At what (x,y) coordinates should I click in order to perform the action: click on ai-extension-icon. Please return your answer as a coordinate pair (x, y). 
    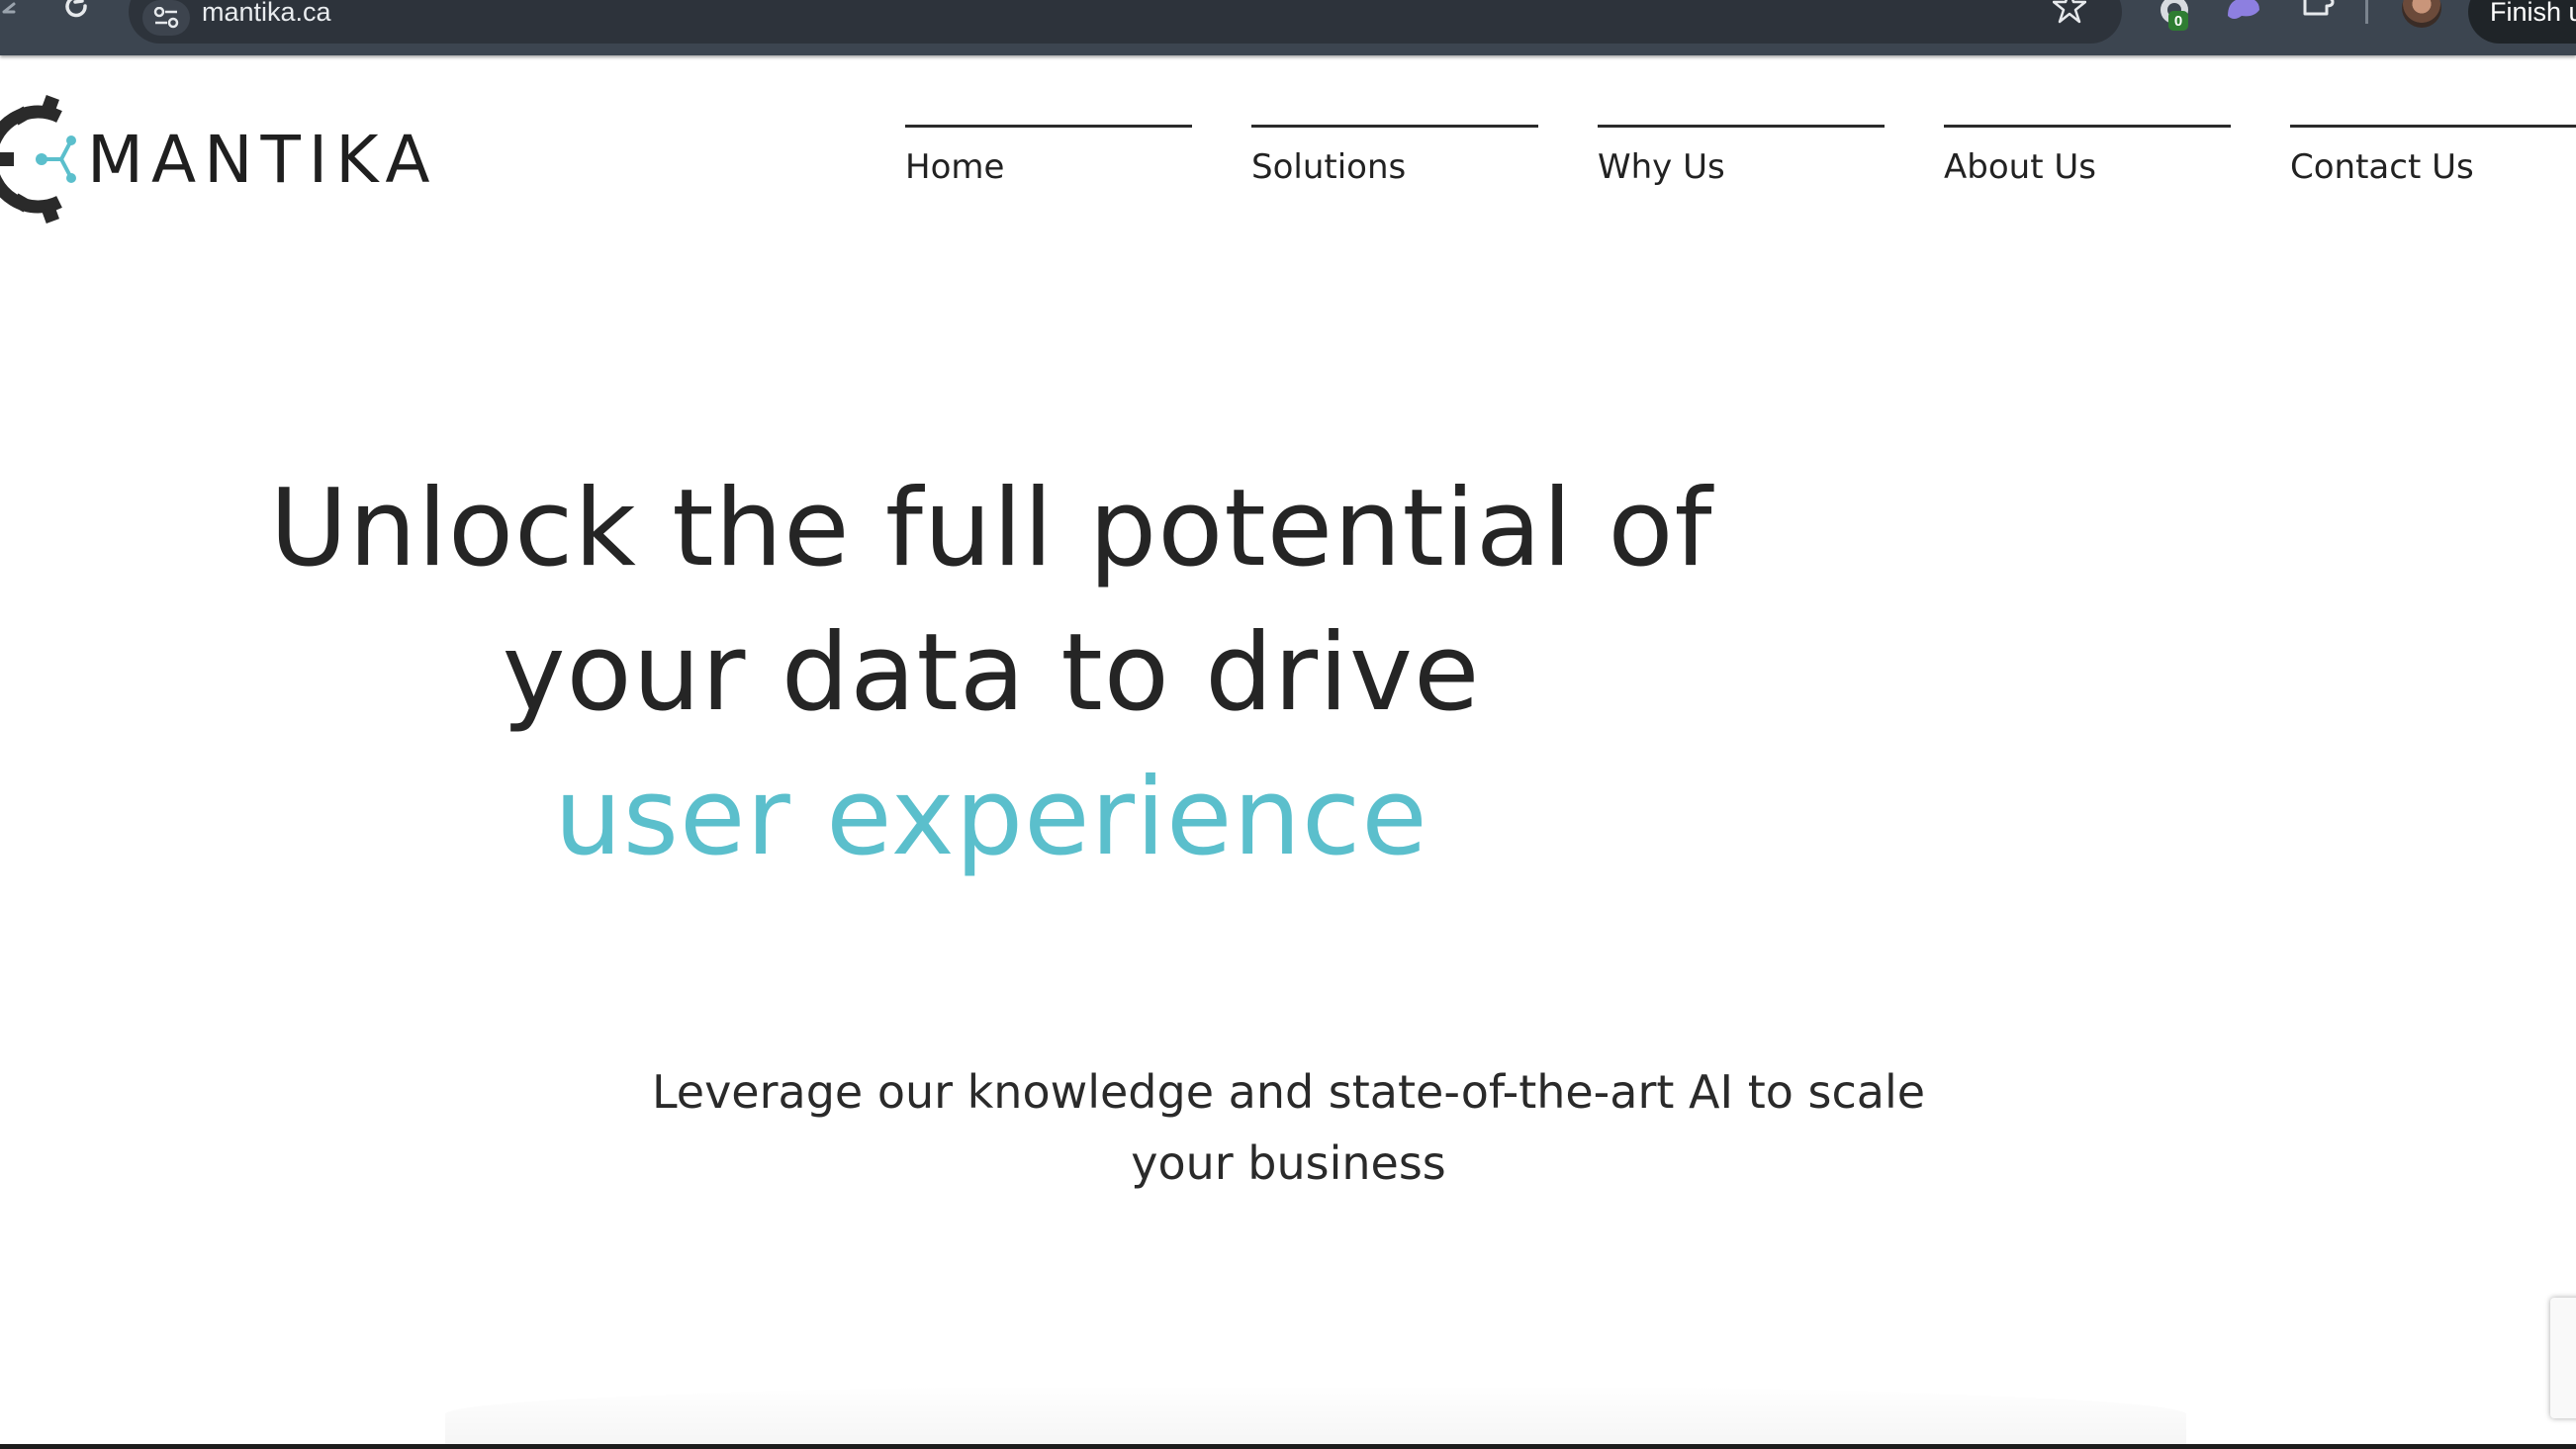
    Looking at the image, I should click on (2243, 14).